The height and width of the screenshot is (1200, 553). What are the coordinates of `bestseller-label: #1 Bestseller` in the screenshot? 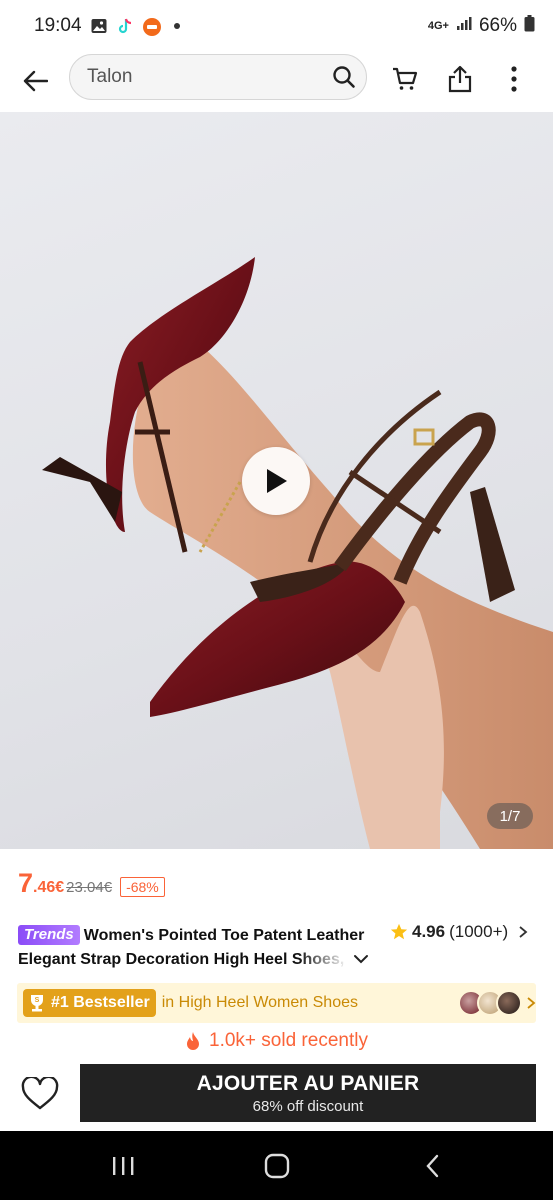 It's located at (100, 1002).